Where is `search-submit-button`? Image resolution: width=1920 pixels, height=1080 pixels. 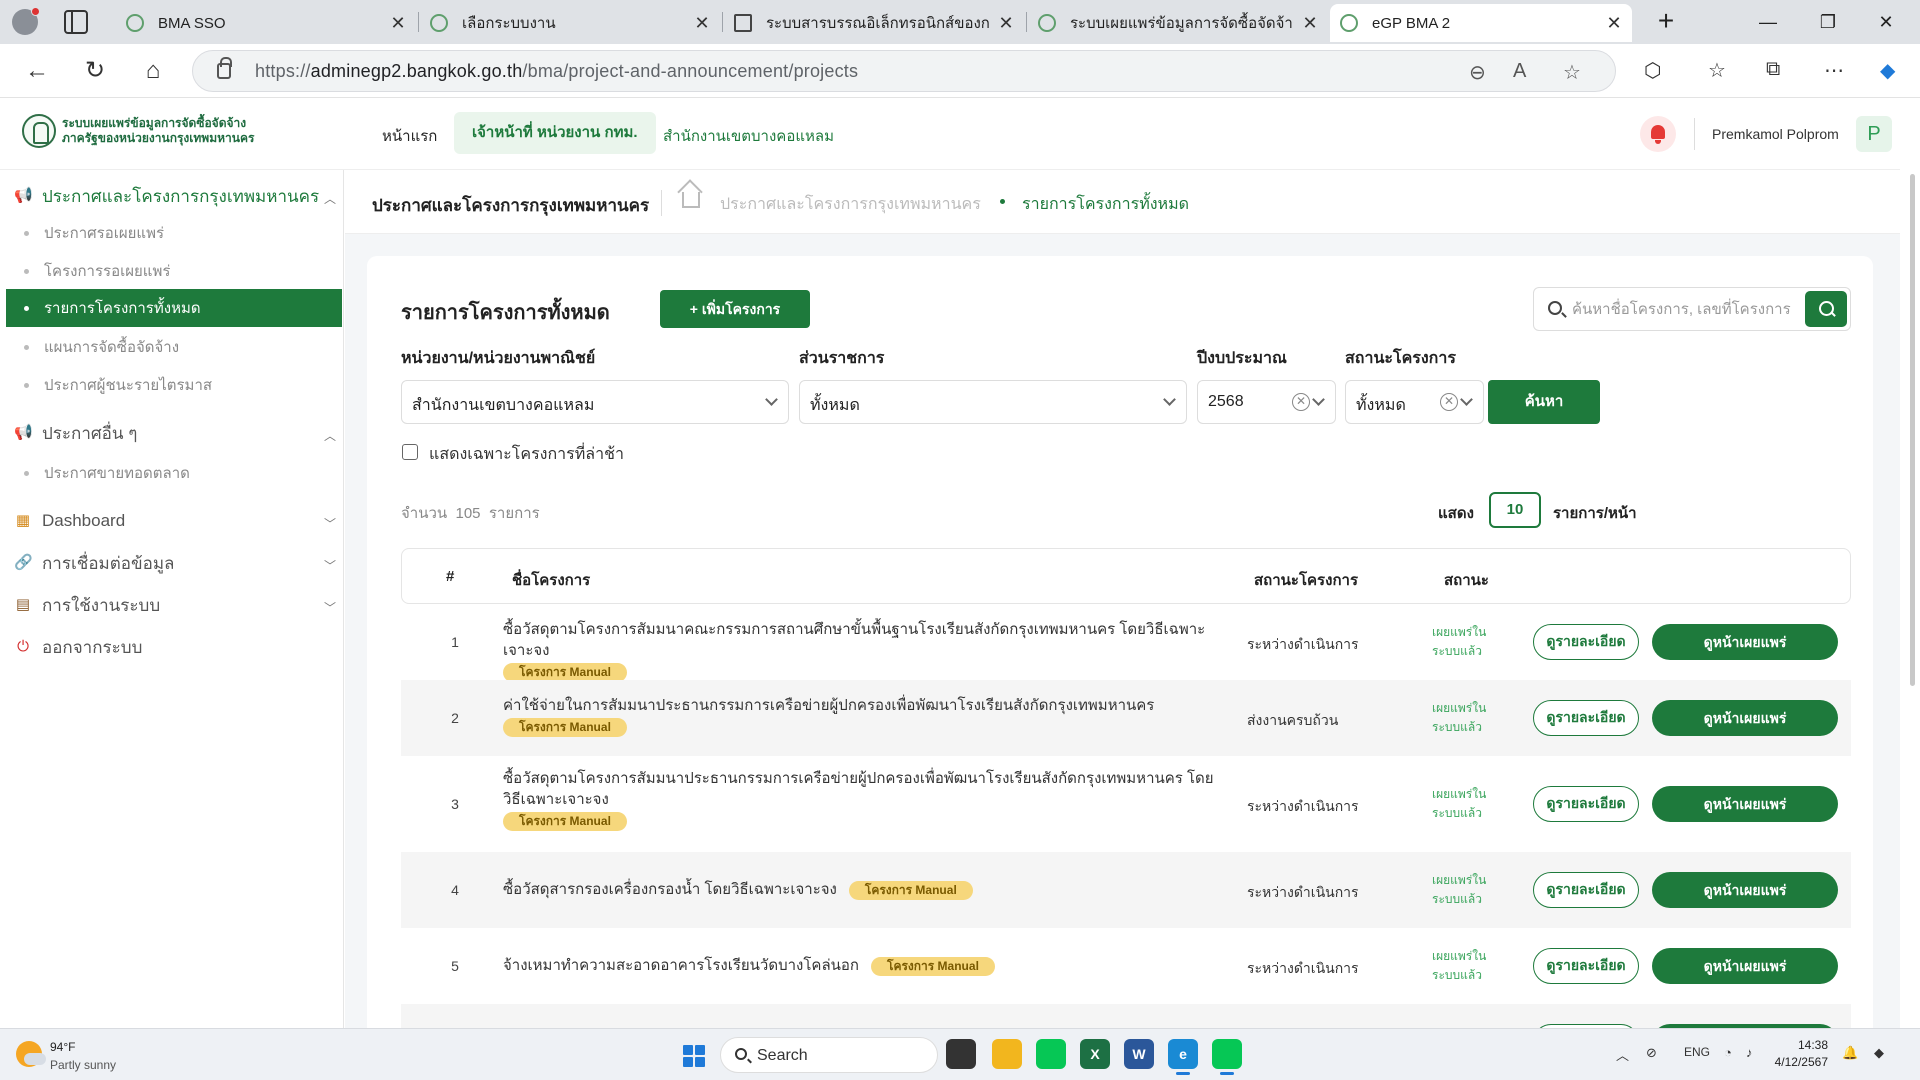 search-submit-button is located at coordinates (1826, 309).